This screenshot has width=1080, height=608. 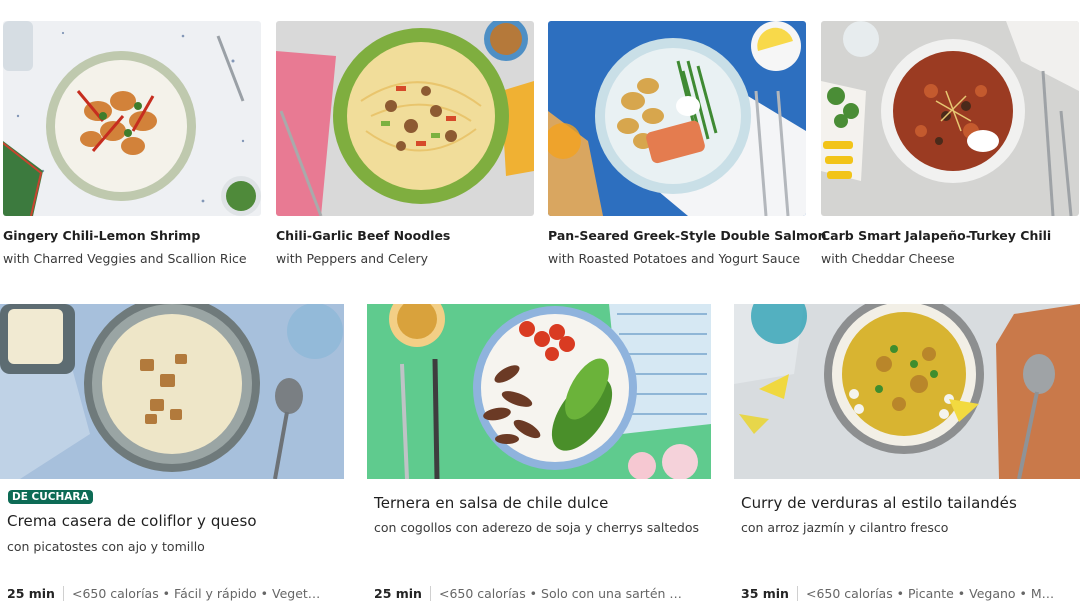 What do you see at coordinates (539, 391) in the screenshot?
I see `recipe-image-ternera` at bounding box center [539, 391].